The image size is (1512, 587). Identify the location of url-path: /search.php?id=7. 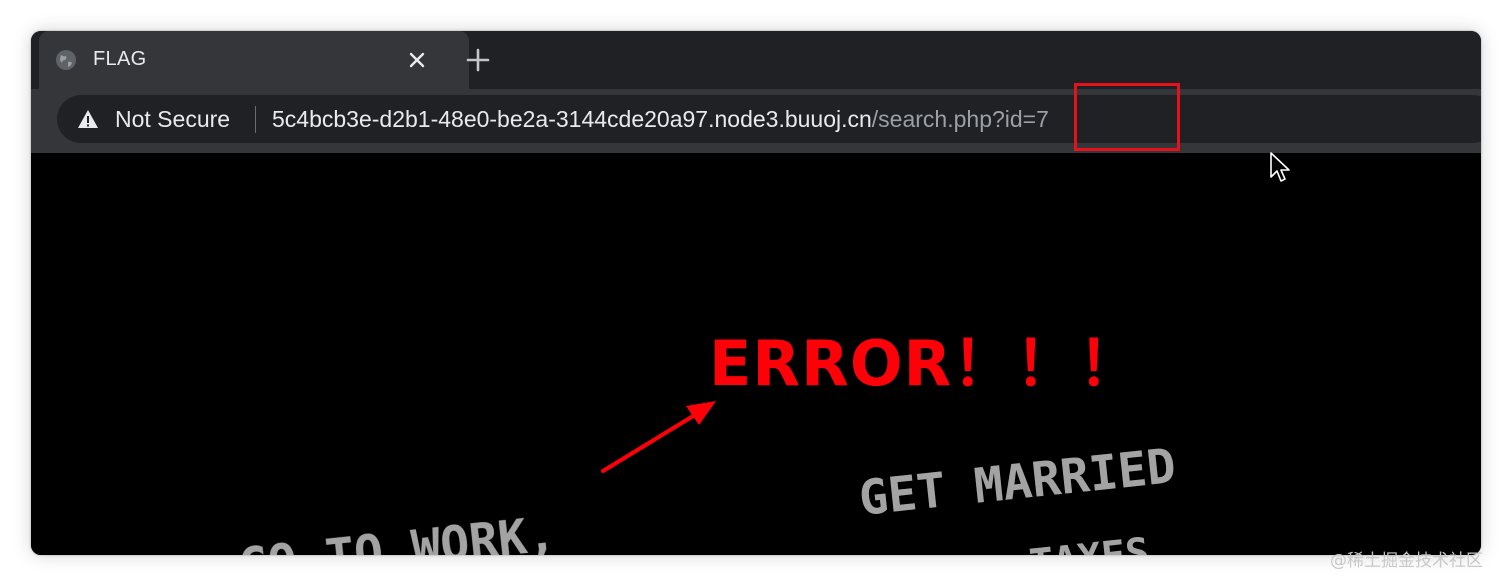
(960, 119).